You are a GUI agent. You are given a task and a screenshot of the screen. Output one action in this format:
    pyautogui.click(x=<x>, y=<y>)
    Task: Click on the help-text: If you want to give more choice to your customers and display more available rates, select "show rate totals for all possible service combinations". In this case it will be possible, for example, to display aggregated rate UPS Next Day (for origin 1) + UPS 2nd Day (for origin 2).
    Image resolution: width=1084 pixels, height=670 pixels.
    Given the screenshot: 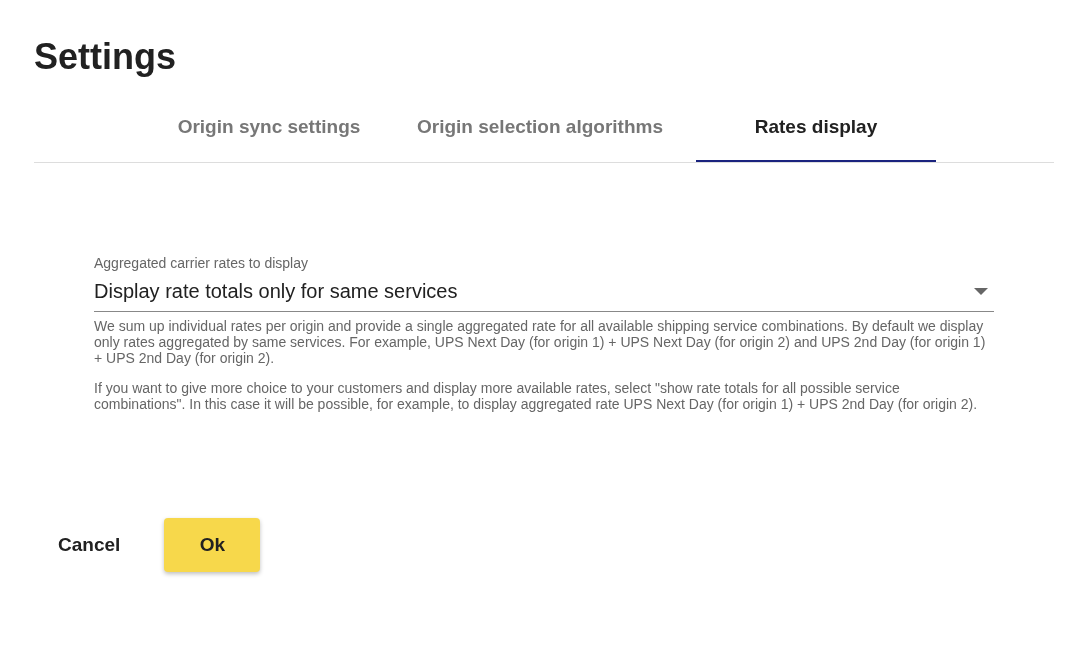 What is the action you would take?
    pyautogui.click(x=536, y=396)
    